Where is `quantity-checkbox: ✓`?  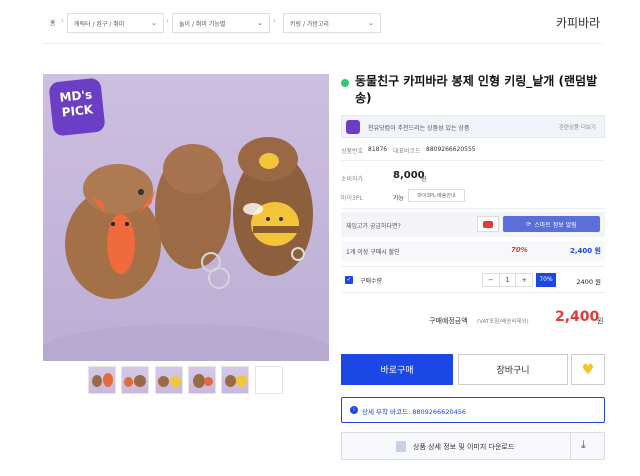
quantity-checkbox: ✓ is located at coordinates (349, 280).